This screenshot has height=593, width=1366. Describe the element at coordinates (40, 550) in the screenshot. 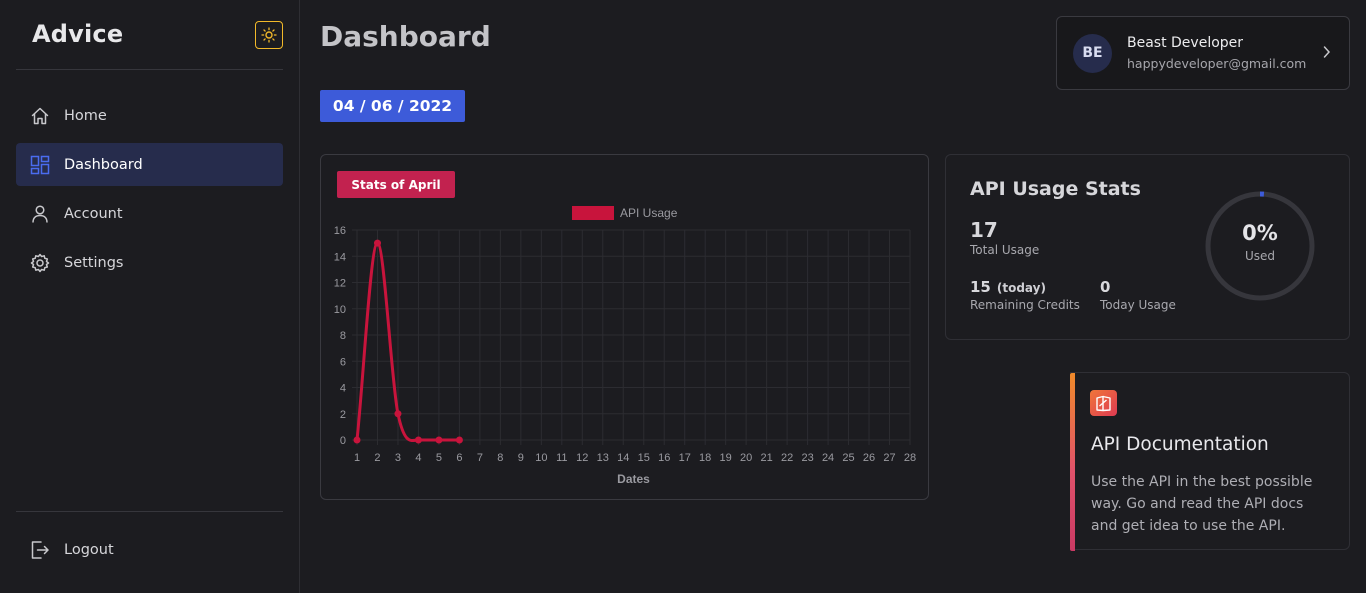

I see `logout-icon` at that location.